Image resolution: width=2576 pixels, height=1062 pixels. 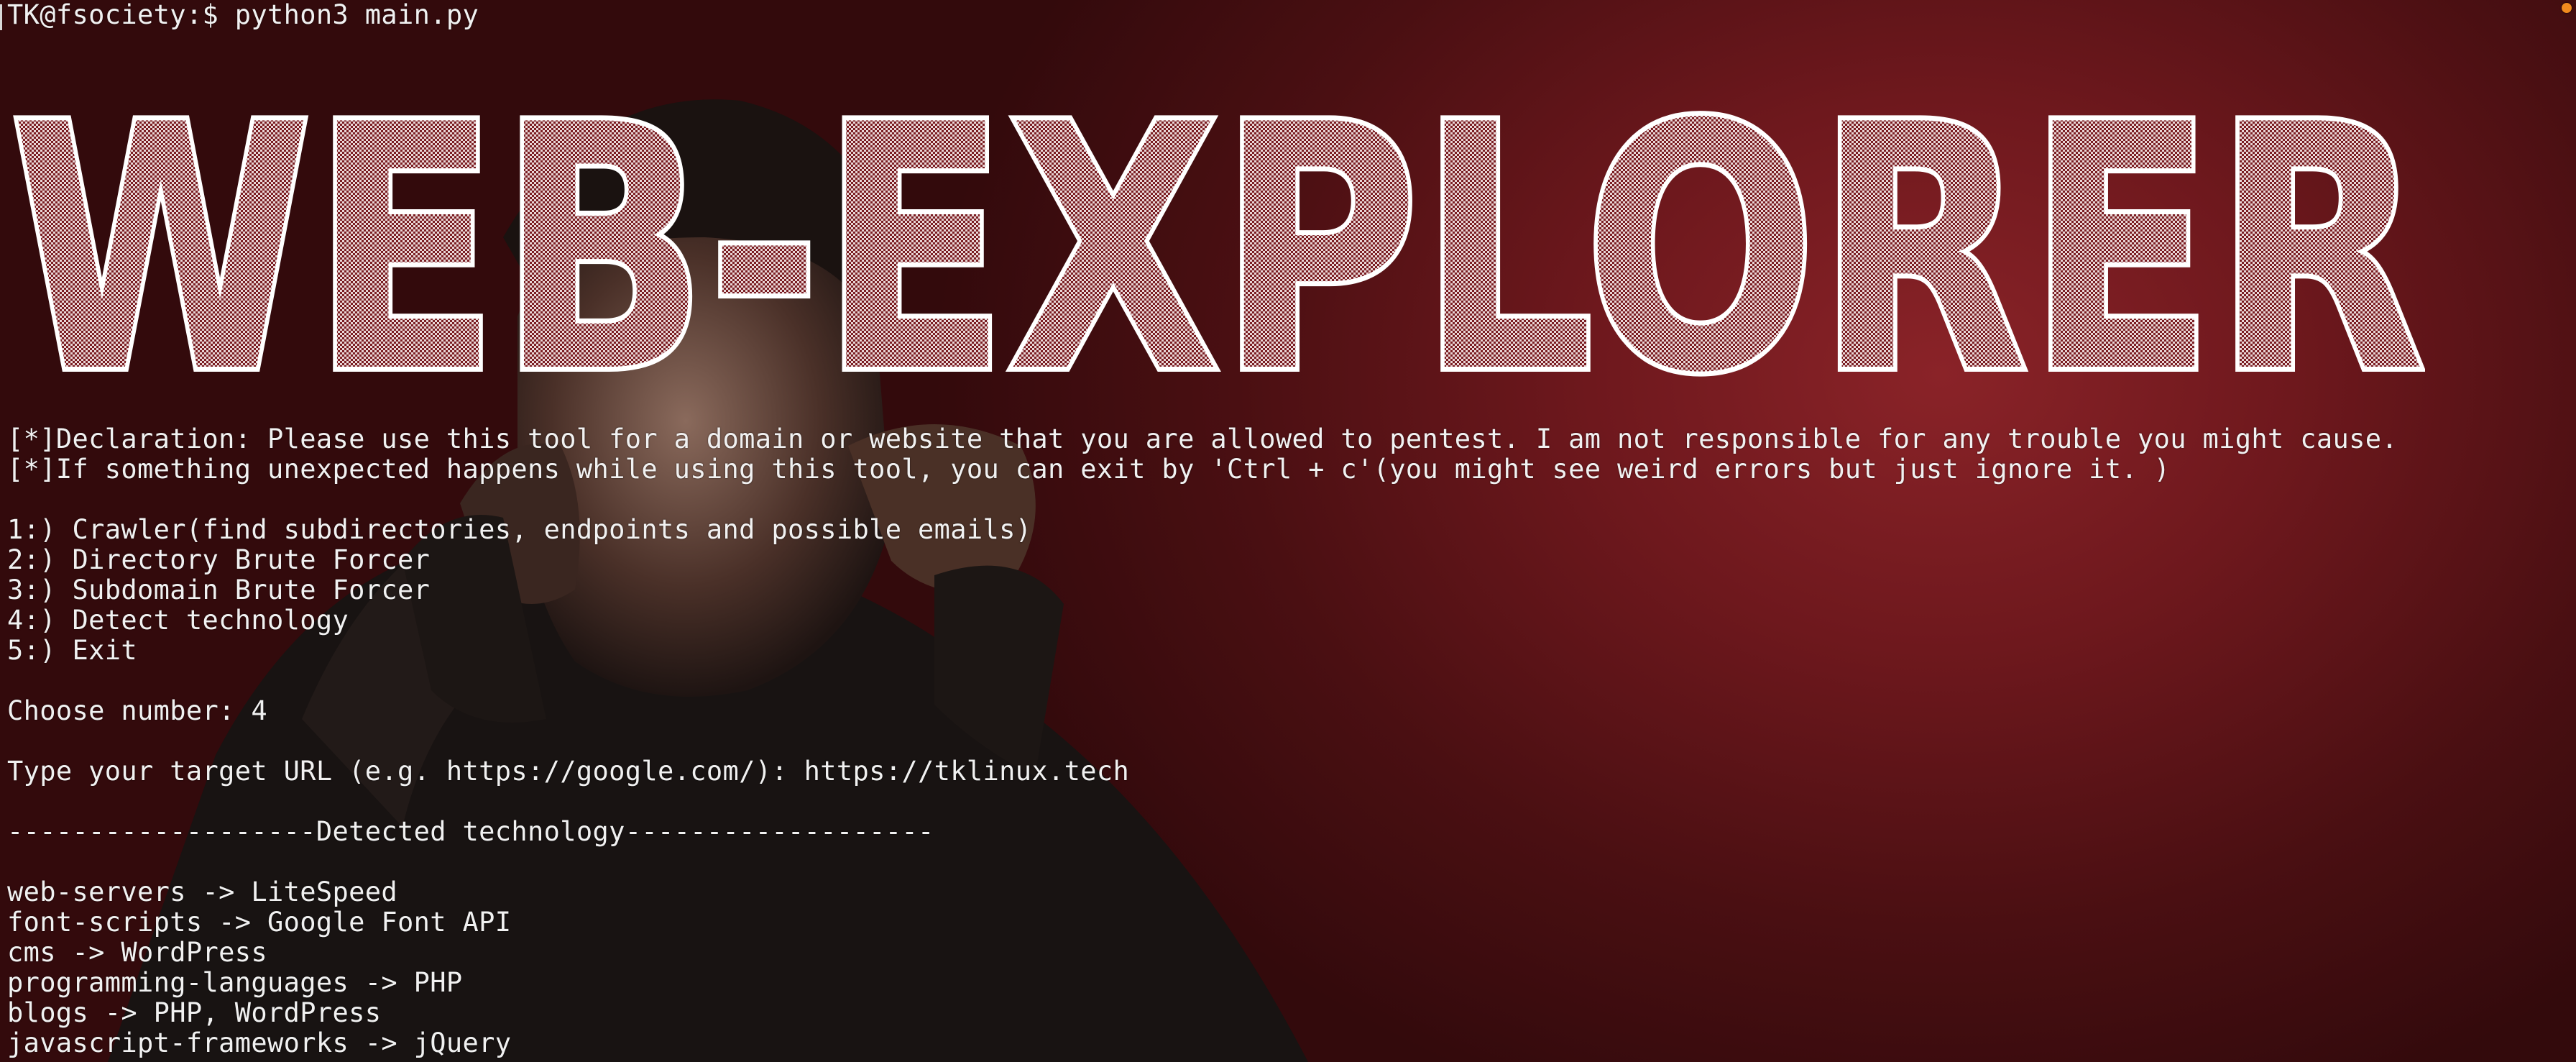 I want to click on choose-number-prompt: Choose number: 4, so click(x=137, y=710).